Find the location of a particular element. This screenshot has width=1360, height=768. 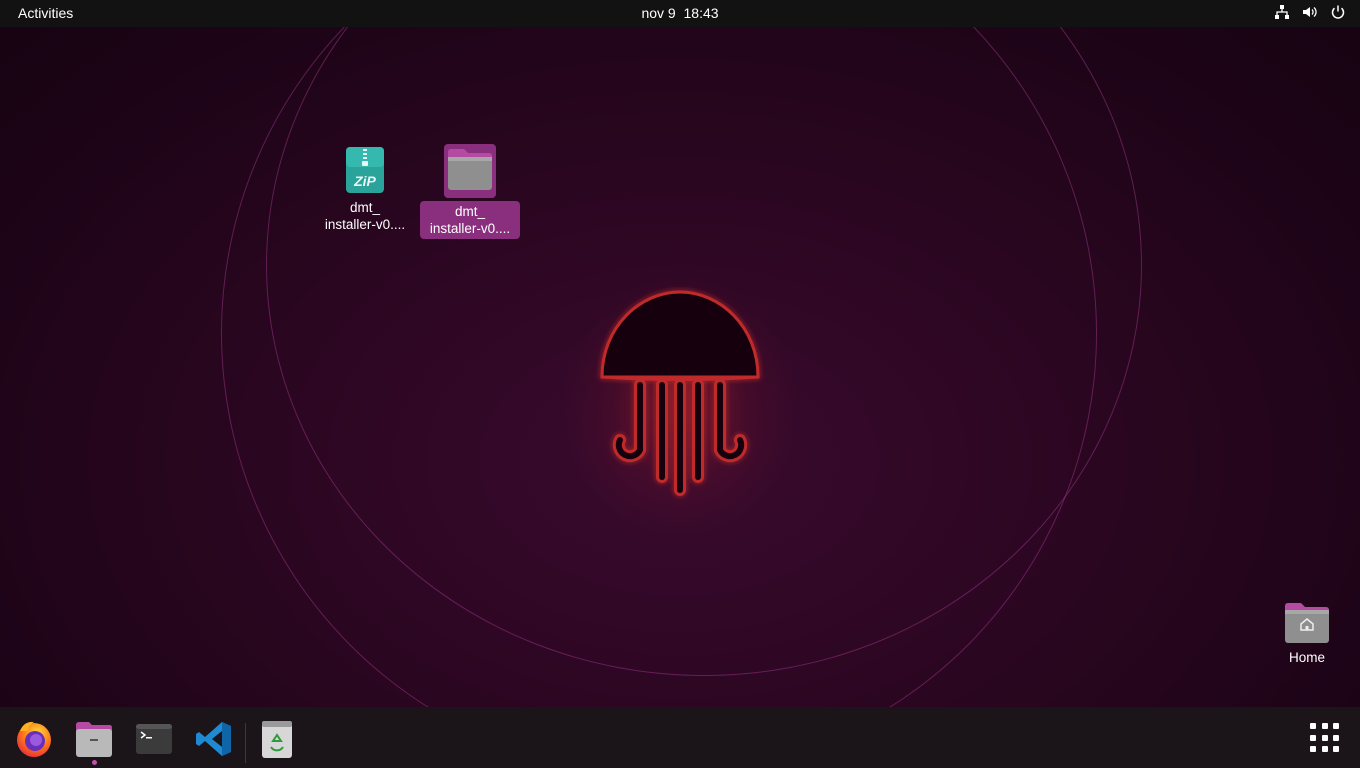

power-icon is located at coordinates (1338, 12).